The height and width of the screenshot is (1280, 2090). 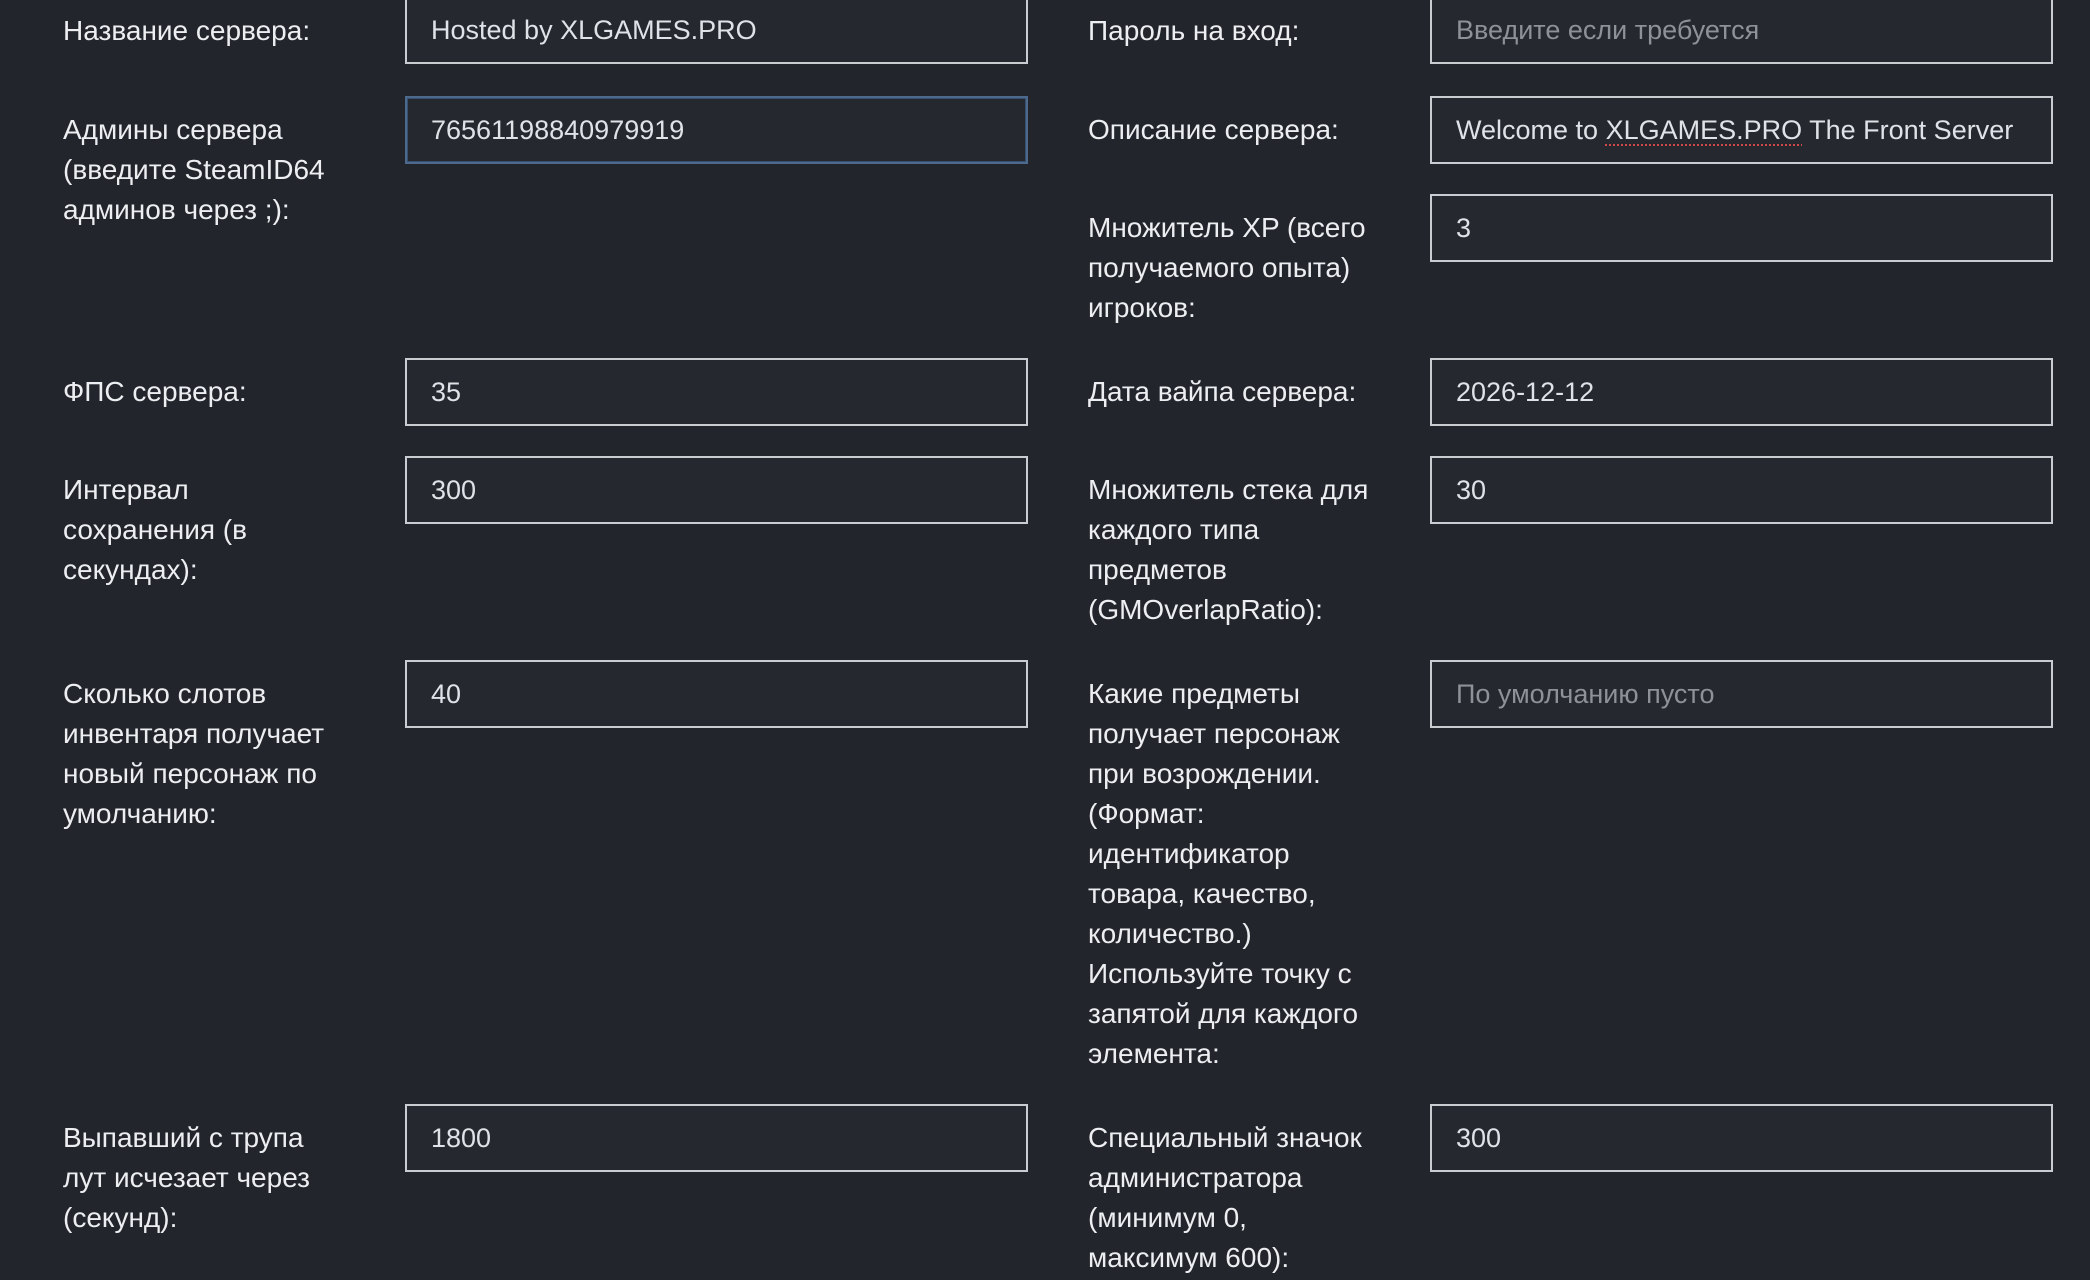 I want to click on wipe-date-input, so click(x=1741, y=392).